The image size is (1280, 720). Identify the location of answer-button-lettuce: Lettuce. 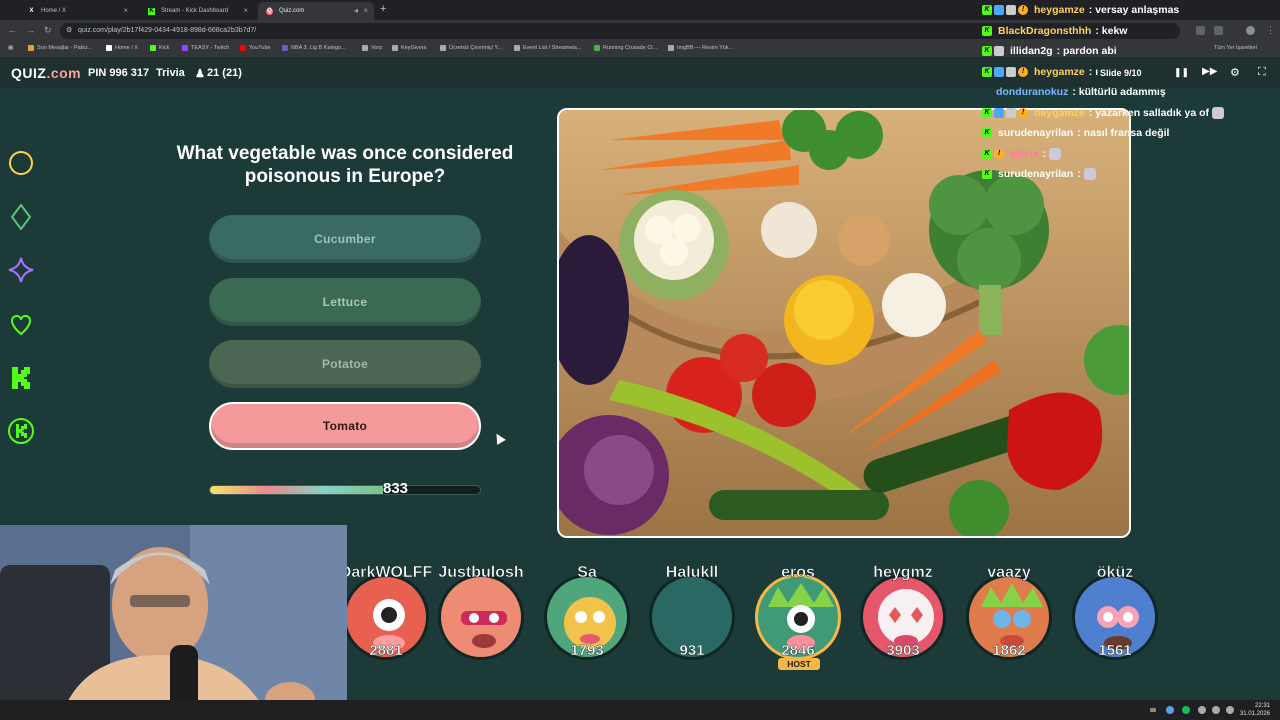
(345, 302).